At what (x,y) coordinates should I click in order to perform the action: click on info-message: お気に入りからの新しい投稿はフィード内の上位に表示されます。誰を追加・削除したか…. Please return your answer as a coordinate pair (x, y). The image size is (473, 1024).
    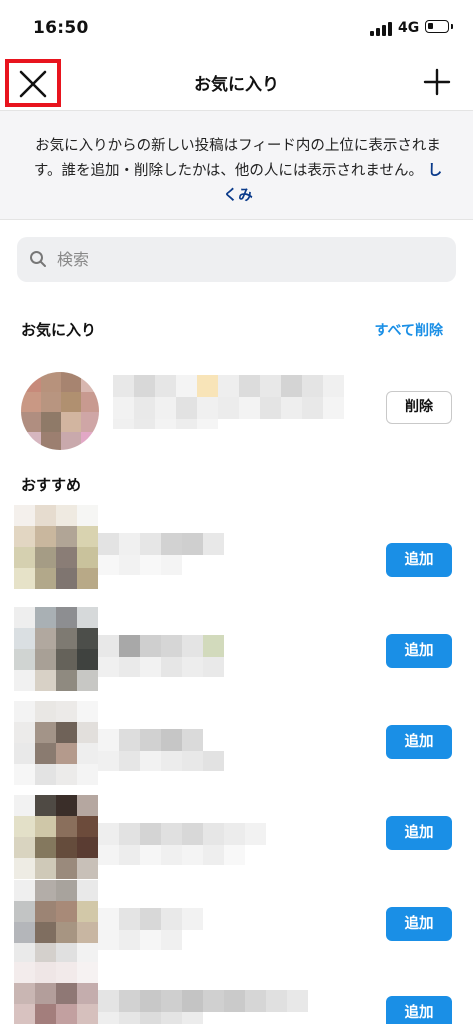
    Looking at the image, I should click on (237, 158).